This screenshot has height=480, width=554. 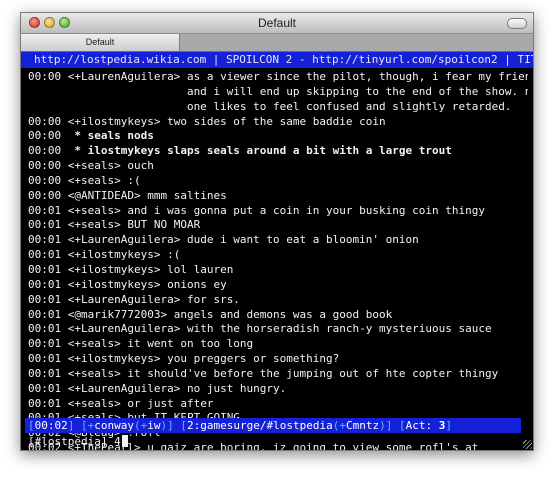 What do you see at coordinates (150, 299) in the screenshot?
I see `message-text: <+LaurenAguilera> for srs.` at bounding box center [150, 299].